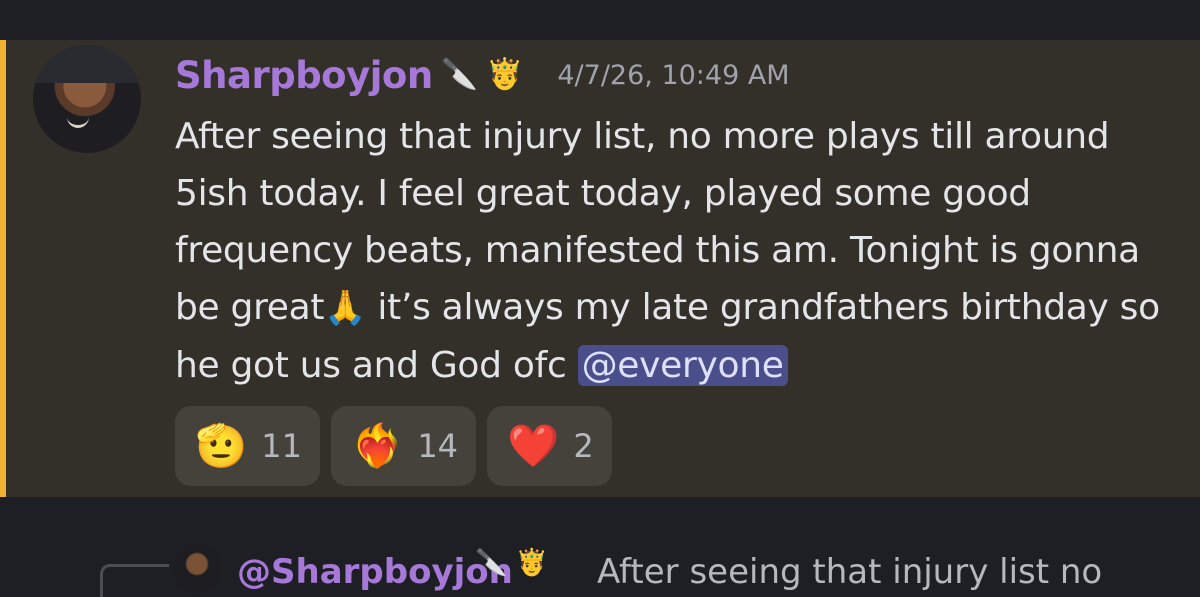 This screenshot has height=597, width=1200. I want to click on username: Sharpboyjon, so click(304, 75).